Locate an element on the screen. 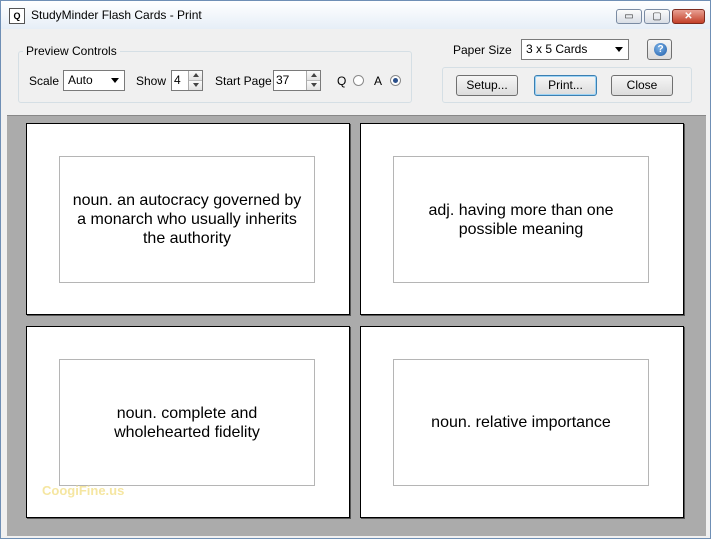 The height and width of the screenshot is (539, 711). radio-q-label: Q is located at coordinates (342, 81).